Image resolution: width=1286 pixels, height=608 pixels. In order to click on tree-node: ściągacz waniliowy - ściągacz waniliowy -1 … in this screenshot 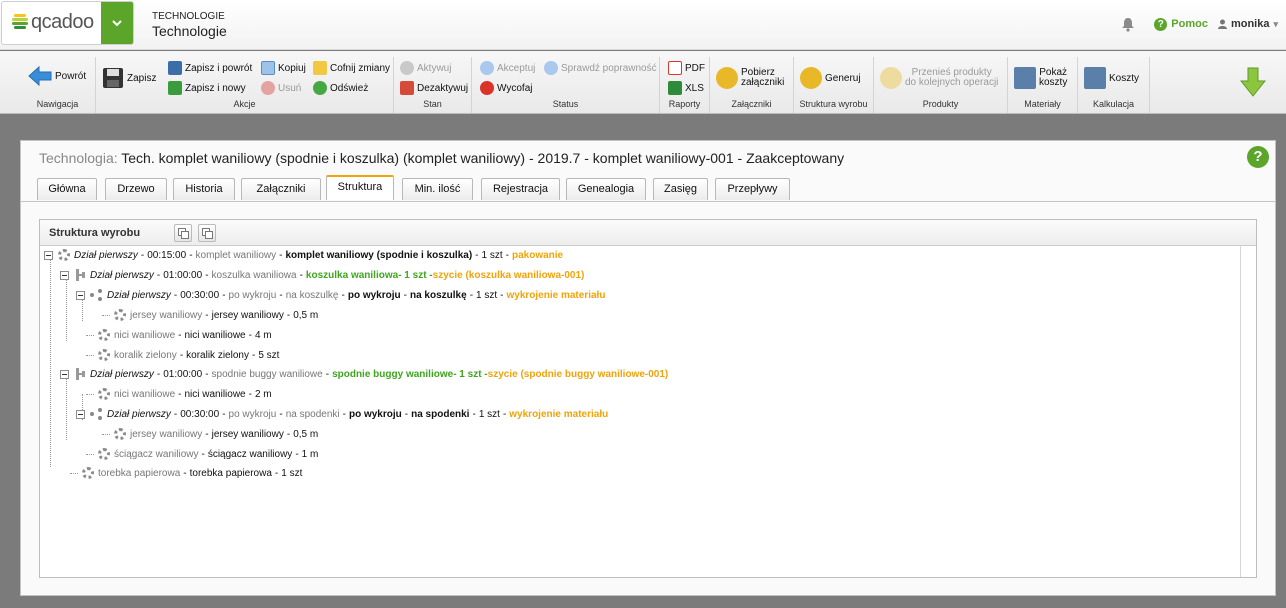, I will do `click(202, 454)`.